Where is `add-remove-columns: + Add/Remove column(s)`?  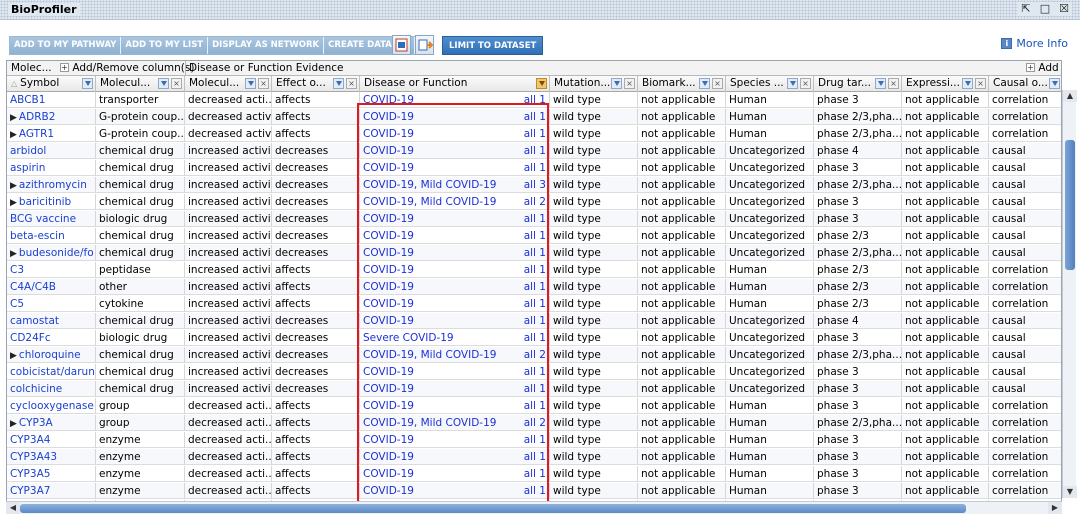 add-remove-columns: + Add/Remove column(s) is located at coordinates (127, 68).